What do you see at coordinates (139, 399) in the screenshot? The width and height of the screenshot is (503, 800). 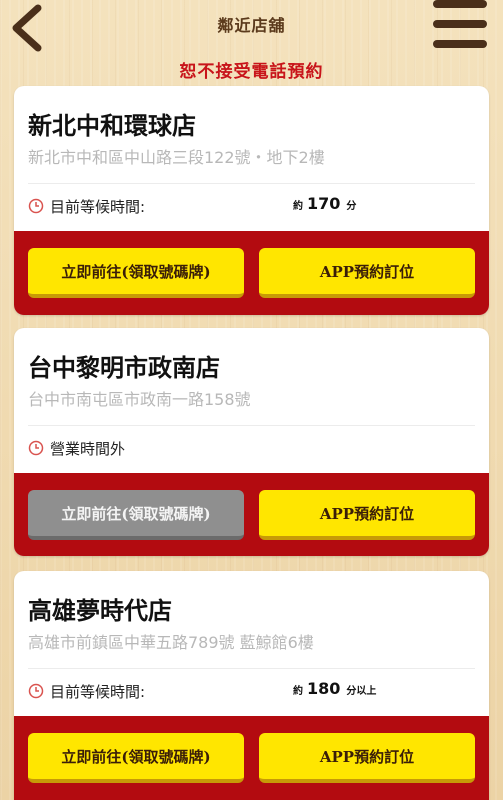 I see `store-address: 台中市南屯區市政南一路158號` at bounding box center [139, 399].